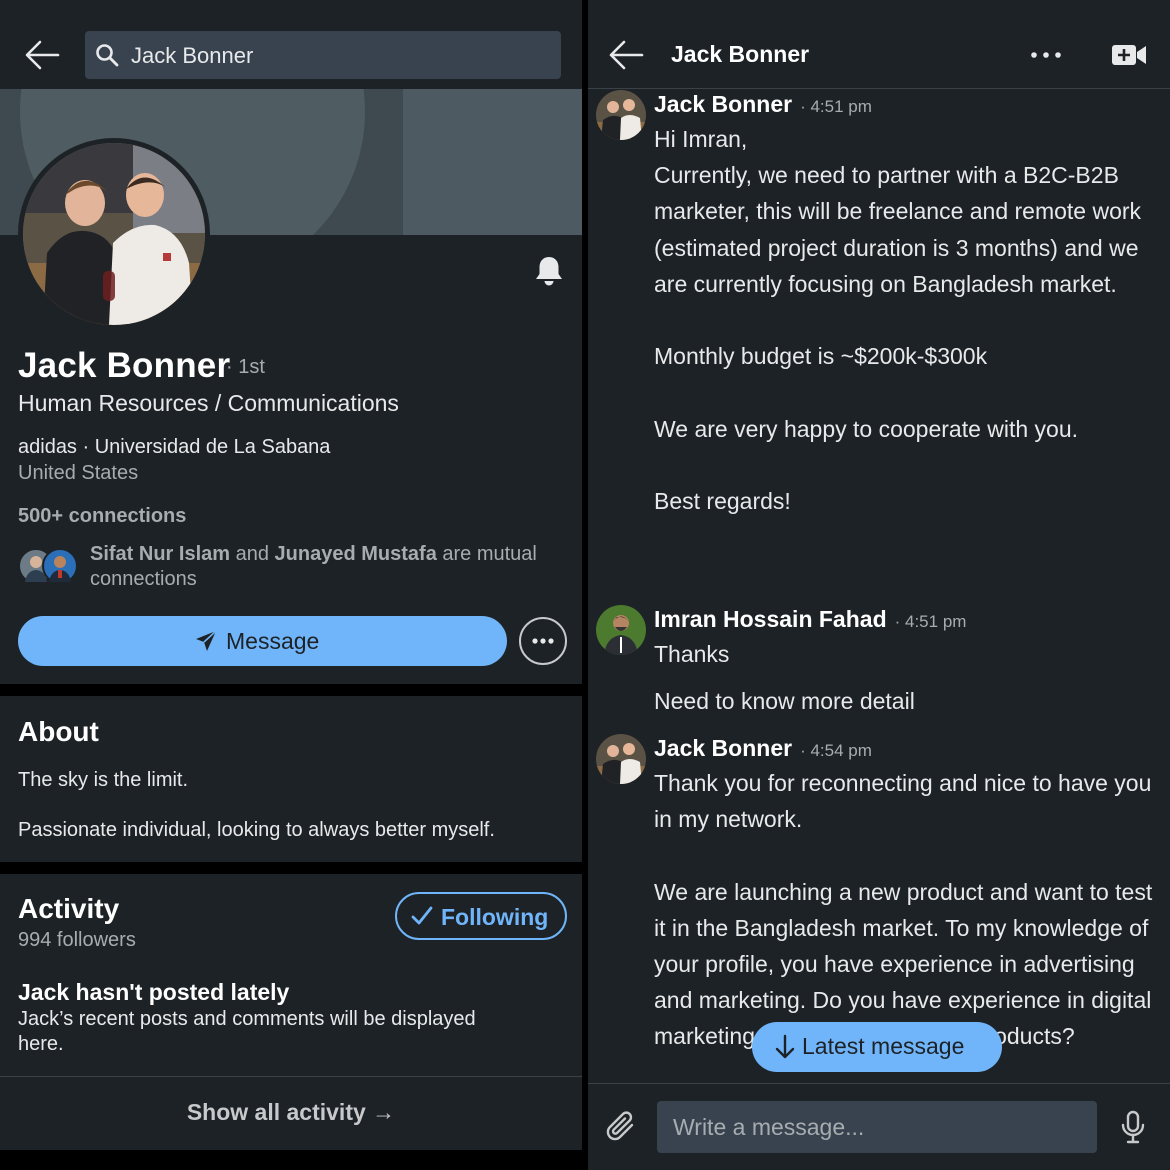 The height and width of the screenshot is (1170, 1170). I want to click on mutual-person-2: Junayed Mustafa, so click(355, 554).